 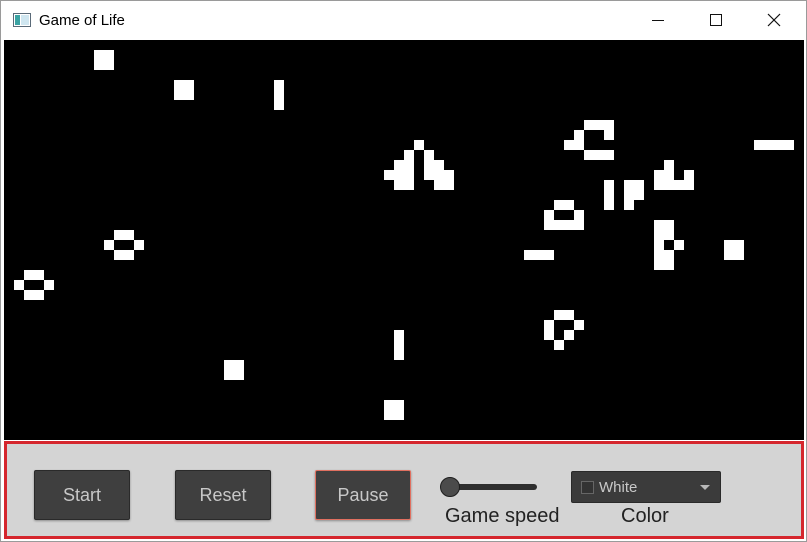 I want to click on close-button, so click(x=774, y=20).